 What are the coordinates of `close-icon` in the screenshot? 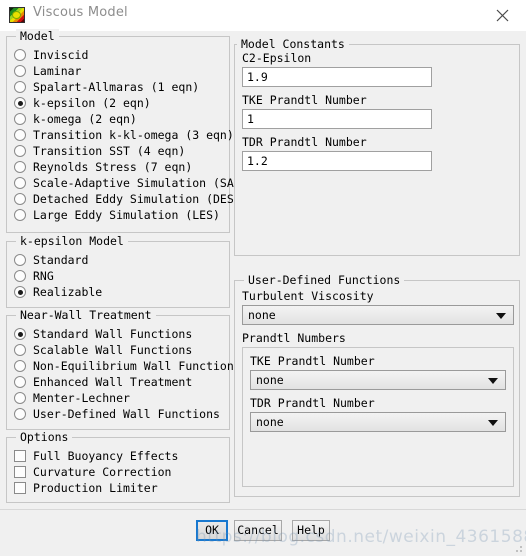 It's located at (502, 15).